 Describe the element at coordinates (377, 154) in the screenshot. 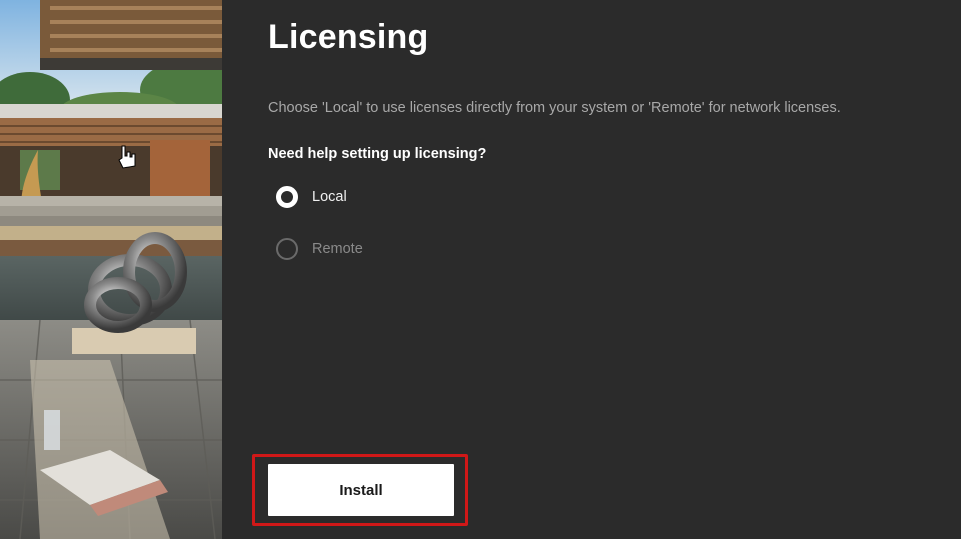

I see `help-heading: Need help setting up licensing?` at that location.